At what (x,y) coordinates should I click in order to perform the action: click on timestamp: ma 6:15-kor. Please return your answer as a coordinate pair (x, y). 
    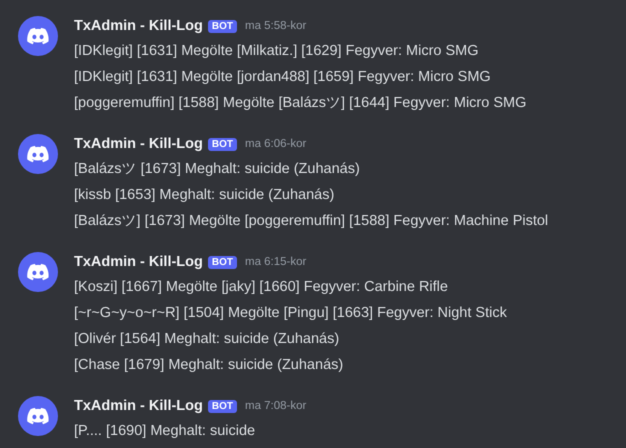
    Looking at the image, I should click on (275, 262).